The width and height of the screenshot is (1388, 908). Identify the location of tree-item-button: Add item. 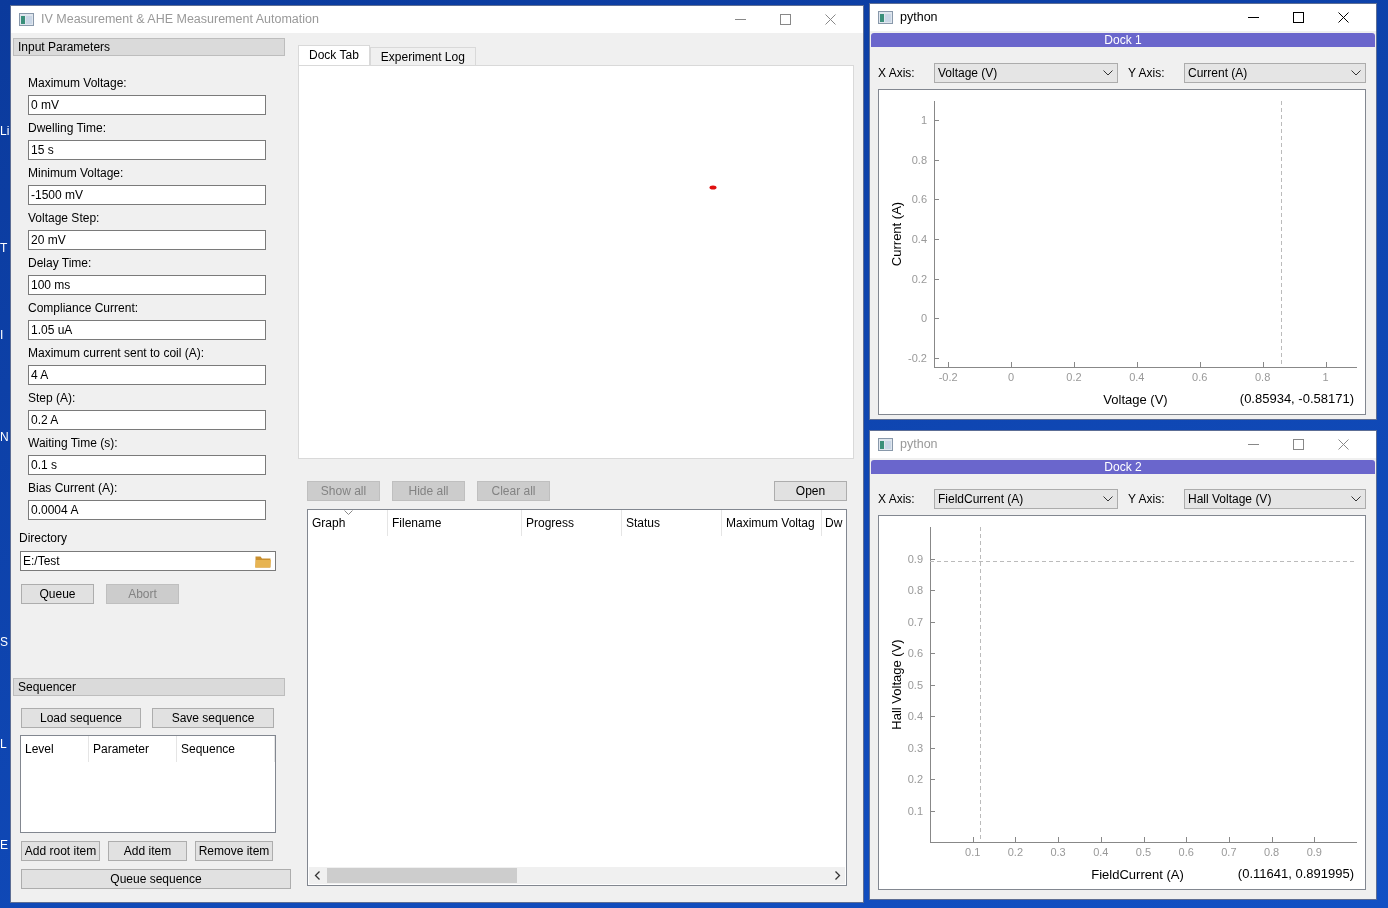
(147, 851).